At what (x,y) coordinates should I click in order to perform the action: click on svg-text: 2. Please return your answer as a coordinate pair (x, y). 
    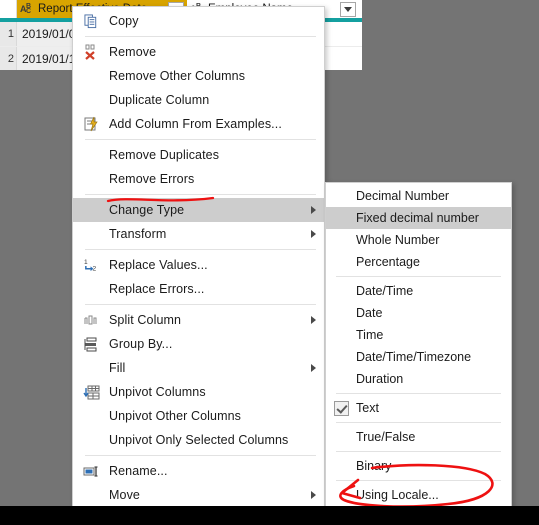
    Looking at the image, I should click on (94, 269).